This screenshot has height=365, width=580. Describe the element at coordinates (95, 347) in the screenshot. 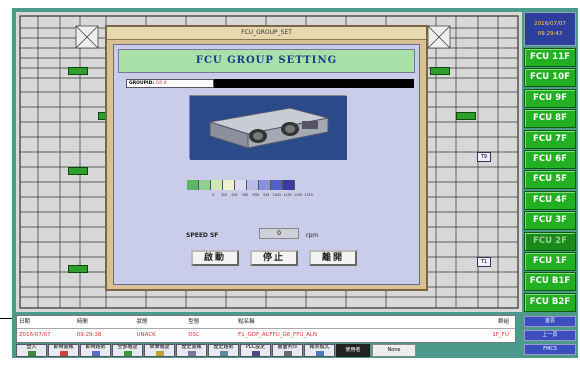

I see `realtime-trend-label: 即時趨勢` at that location.